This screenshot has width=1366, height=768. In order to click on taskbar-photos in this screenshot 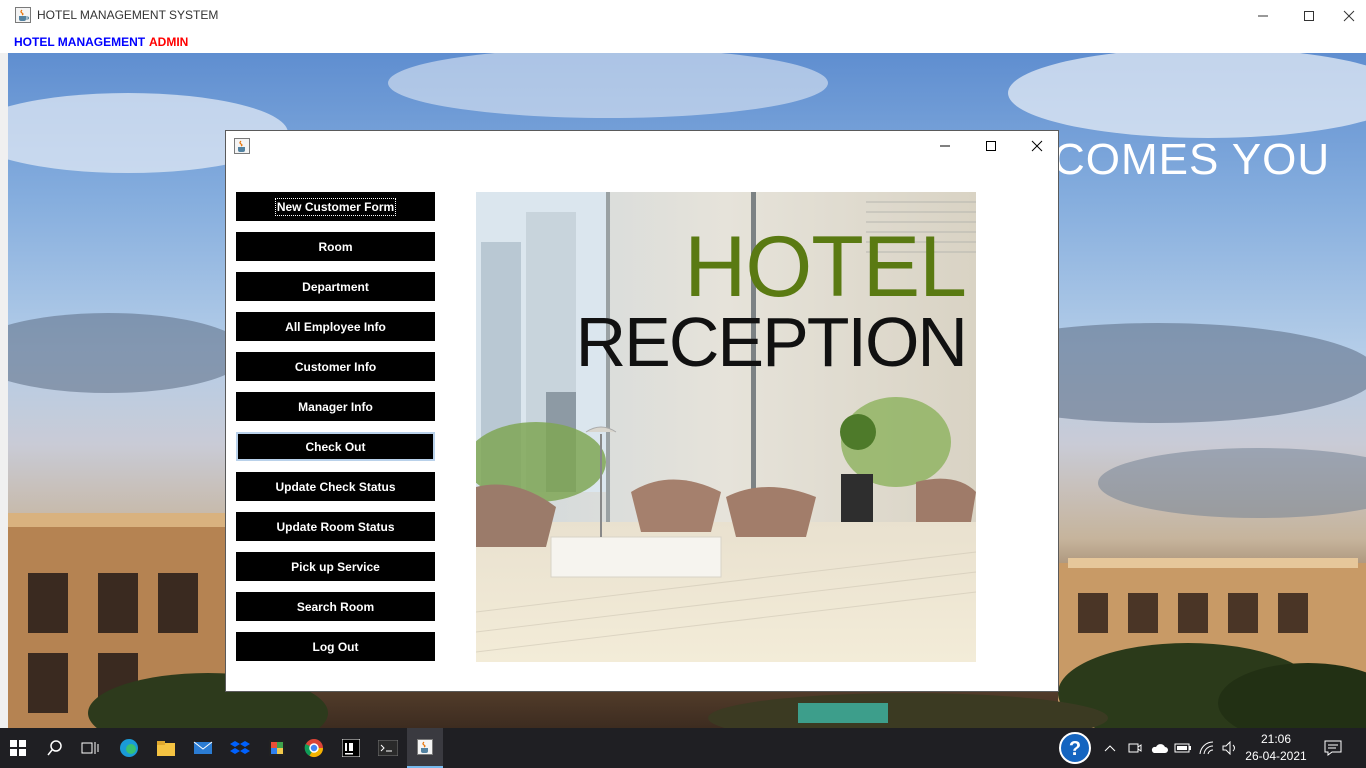, I will do `click(277, 748)`.